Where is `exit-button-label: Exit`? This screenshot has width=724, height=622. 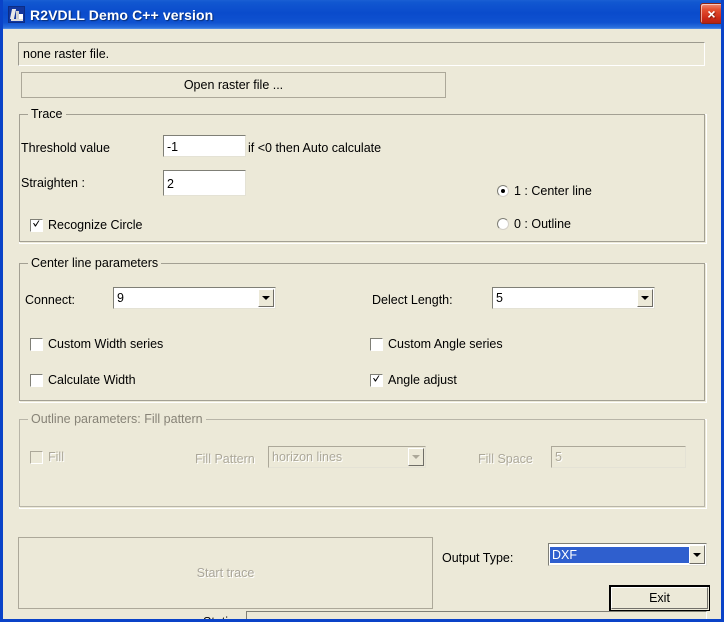
exit-button-label: Exit is located at coordinates (659, 598).